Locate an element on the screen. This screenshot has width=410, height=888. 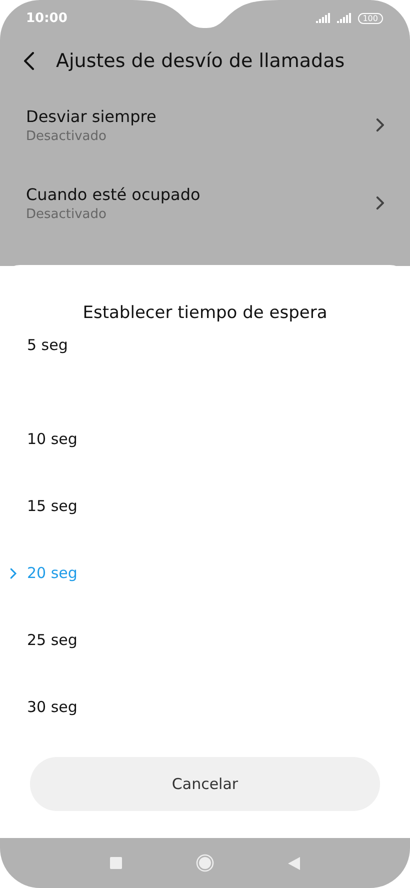
recents-button is located at coordinates (116, 863).